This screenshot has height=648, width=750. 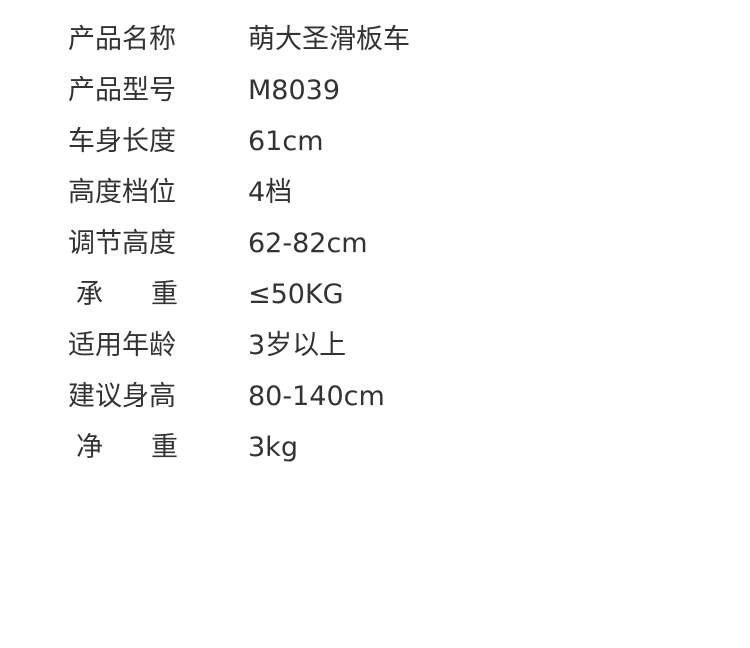 What do you see at coordinates (329, 39) in the screenshot?
I see `spec-value: 萌大圣滑板车` at bounding box center [329, 39].